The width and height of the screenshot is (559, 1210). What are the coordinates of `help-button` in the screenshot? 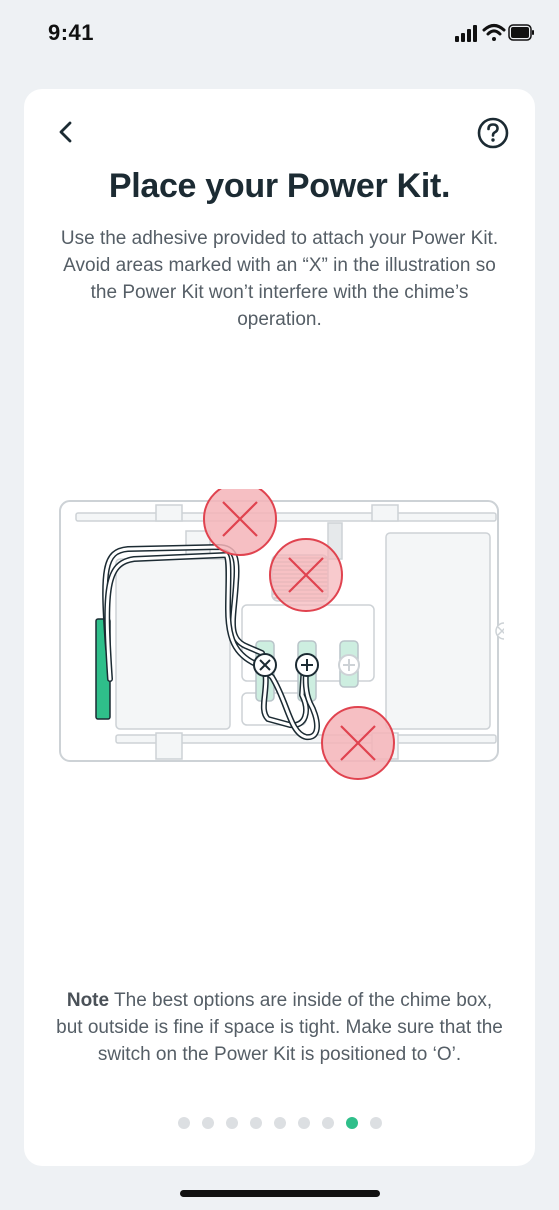 It's located at (493, 133).